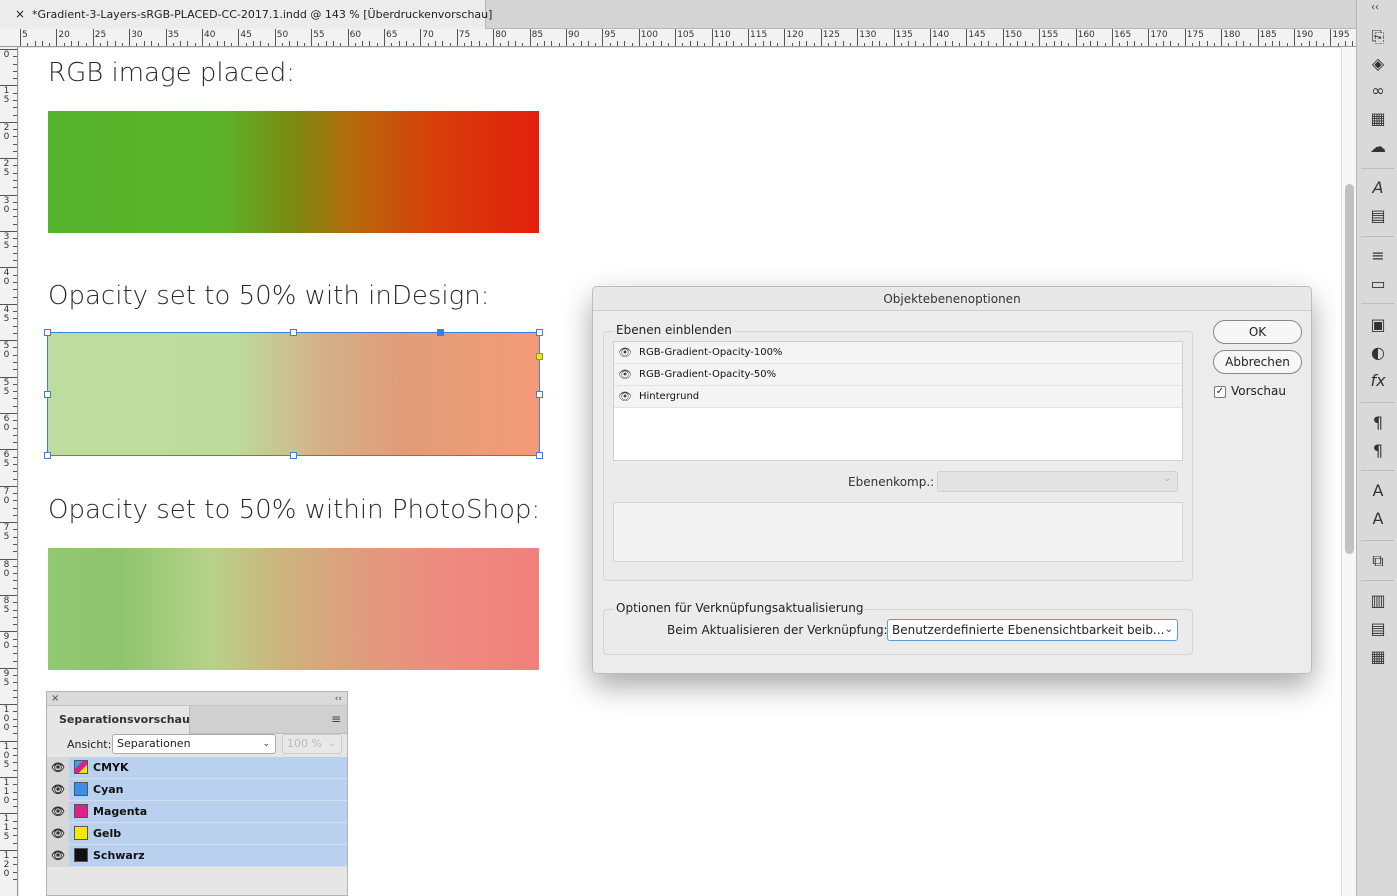  I want to click on cc-libraries-icon: ☁, so click(1378, 147).